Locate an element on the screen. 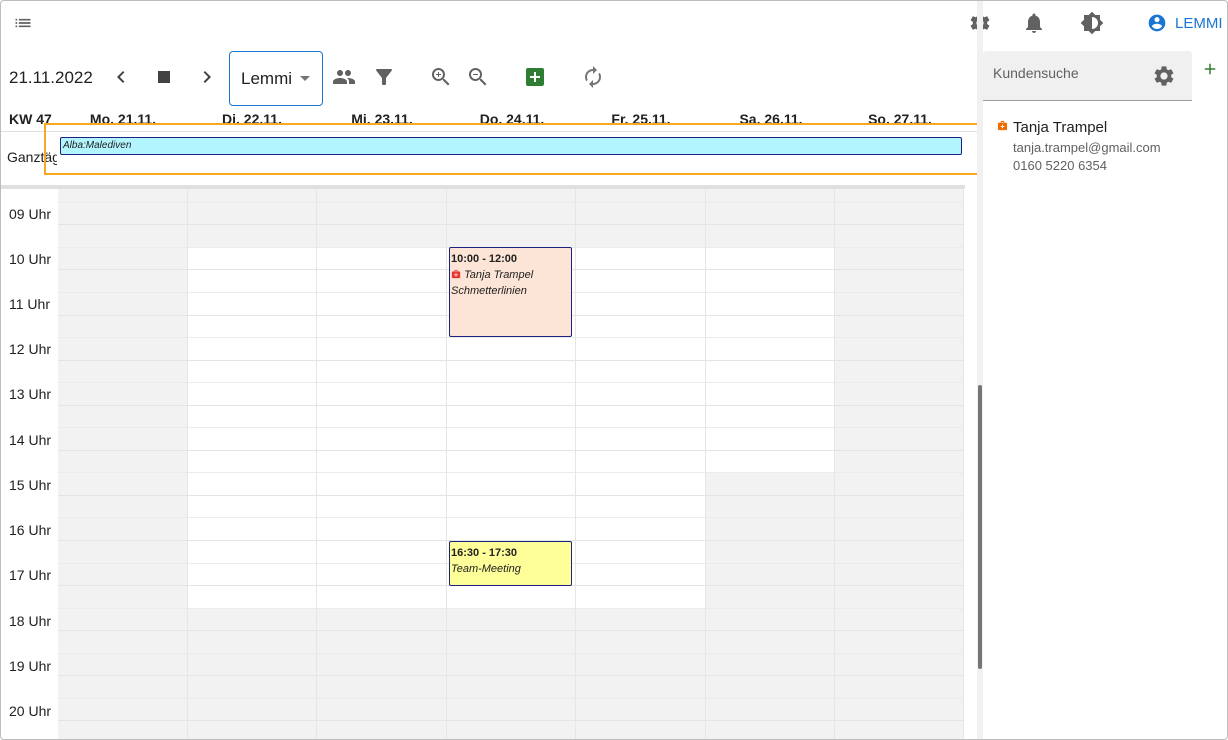 The width and height of the screenshot is (1228, 740). filter-icon is located at coordinates (384, 77).